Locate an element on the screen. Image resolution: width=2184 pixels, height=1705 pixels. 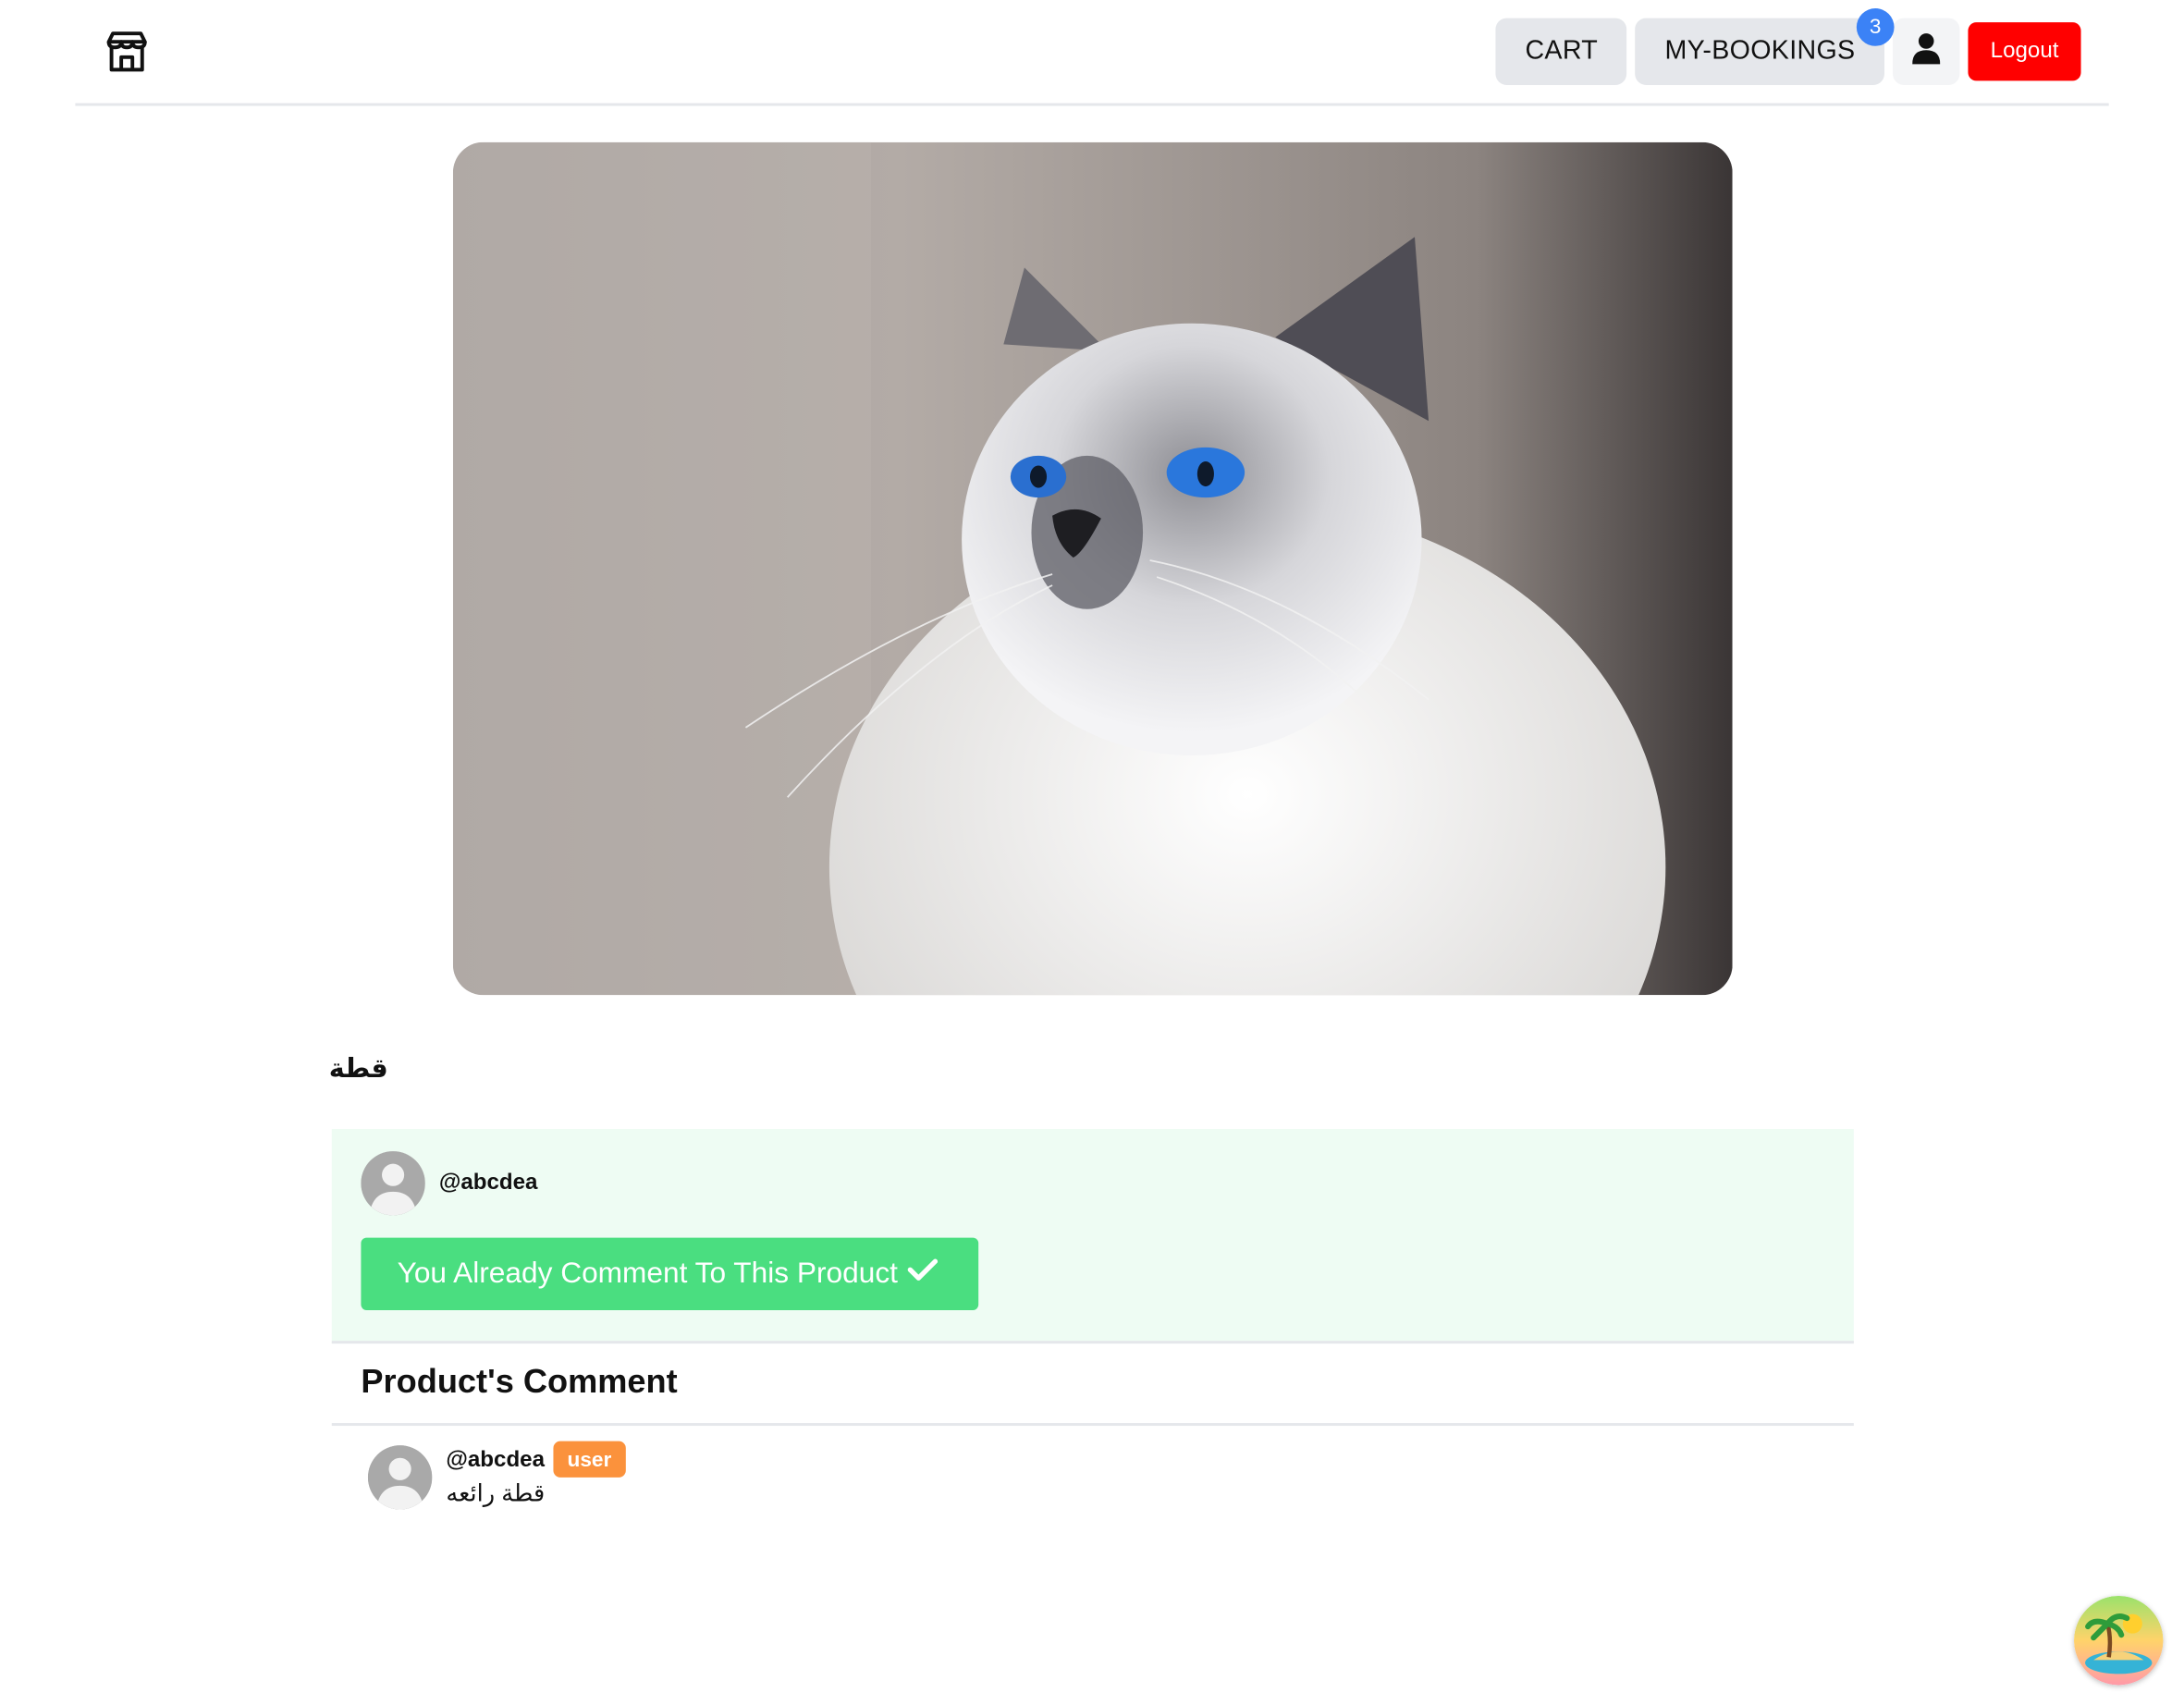
my-bookings-button: MY-BOOKINGS 3 is located at coordinates (1765, 46).